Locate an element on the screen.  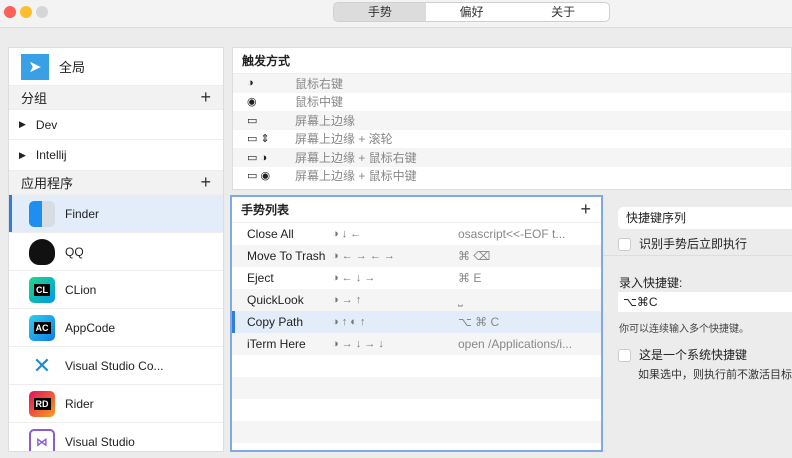
gesture-pattern: ◑ ← → ← → is located at coordinates (363, 256).